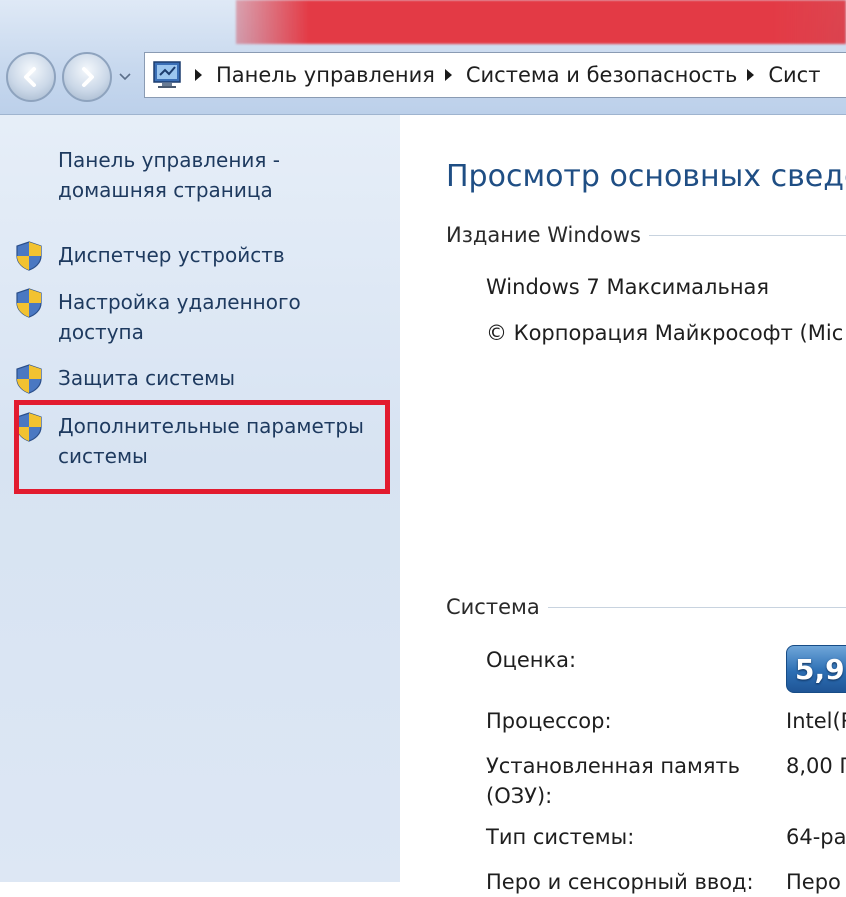 Image resolution: width=846 pixels, height=897 pixels. I want to click on back-button, so click(31, 77).